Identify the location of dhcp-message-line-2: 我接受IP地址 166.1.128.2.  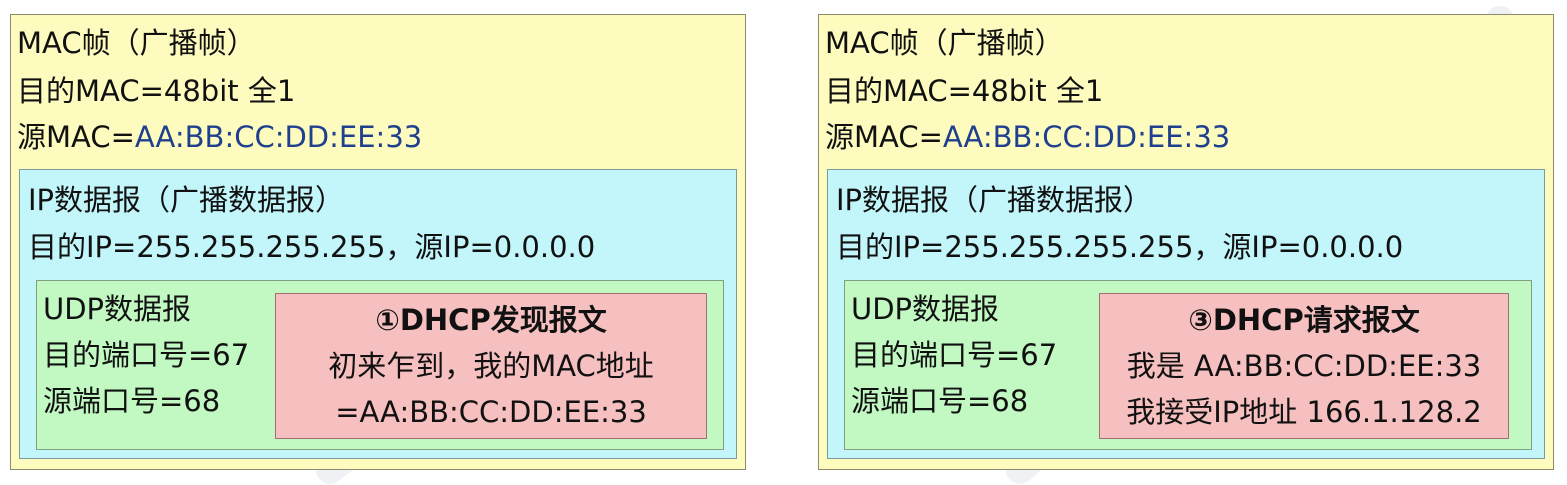
(1304, 412).